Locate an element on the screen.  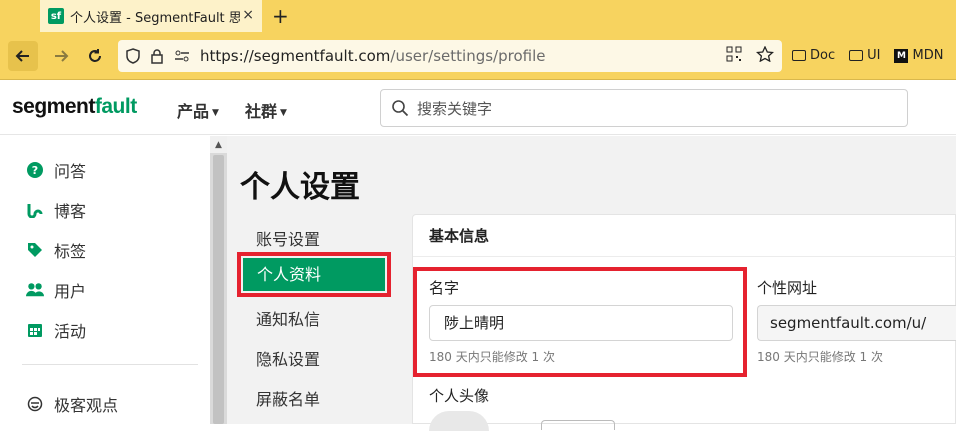
browser-tab-bar: sf 个人设置 - SegmentFault 思否 × + is located at coordinates (478, 16).